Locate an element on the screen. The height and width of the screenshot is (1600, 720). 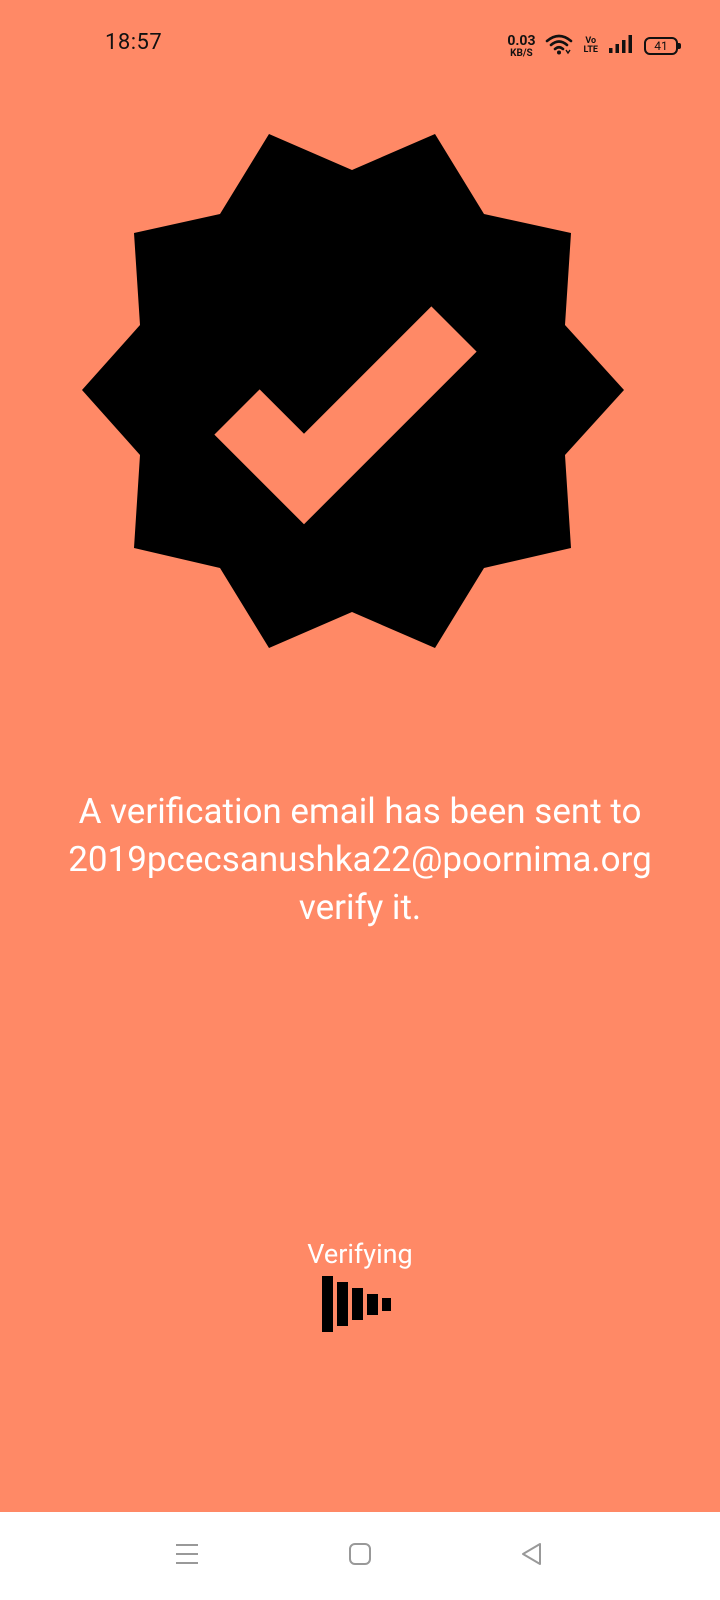
message-email: 2019pcecsanushka22@poornima.org is located at coordinates (360, 859).